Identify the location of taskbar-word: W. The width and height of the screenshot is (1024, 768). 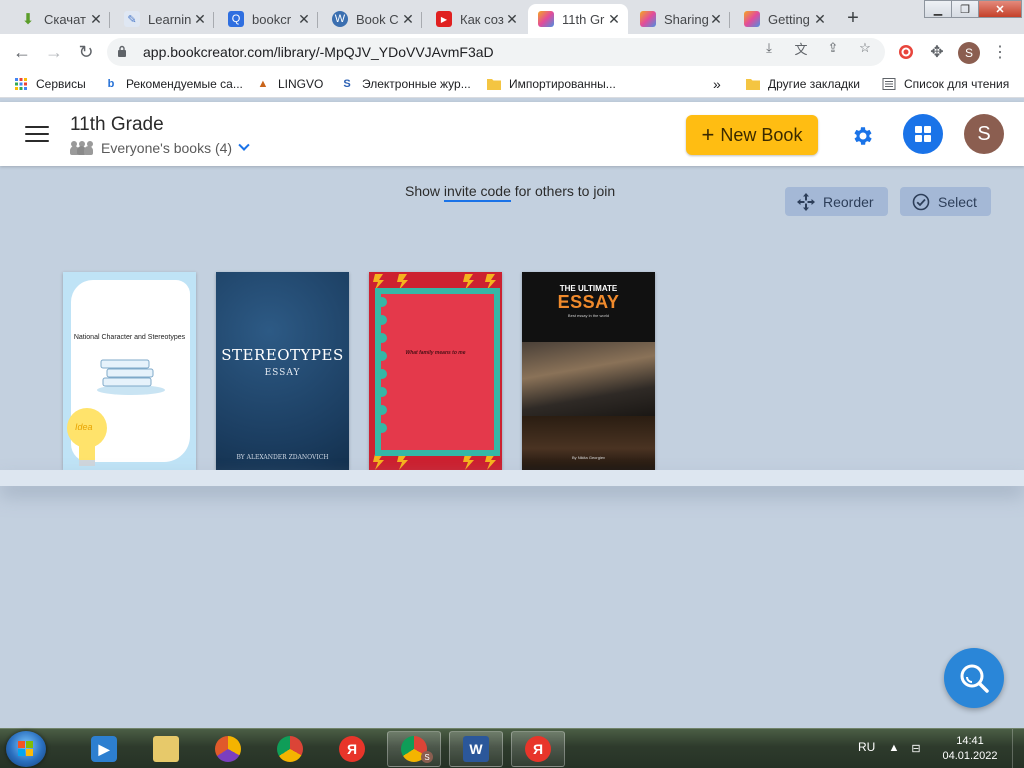
(476, 749).